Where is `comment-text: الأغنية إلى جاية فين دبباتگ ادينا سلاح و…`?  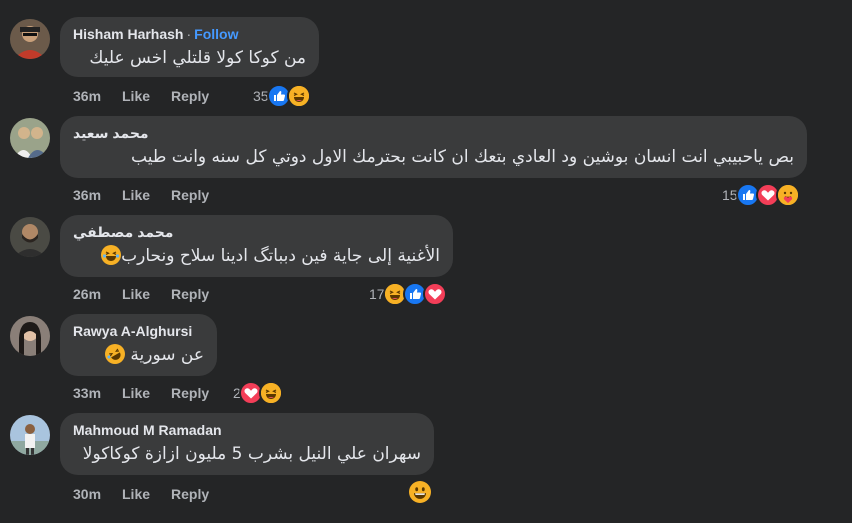
comment-text: الأغنية إلى جاية فين دبباتگ ادينا سلاح و… is located at coordinates (280, 256).